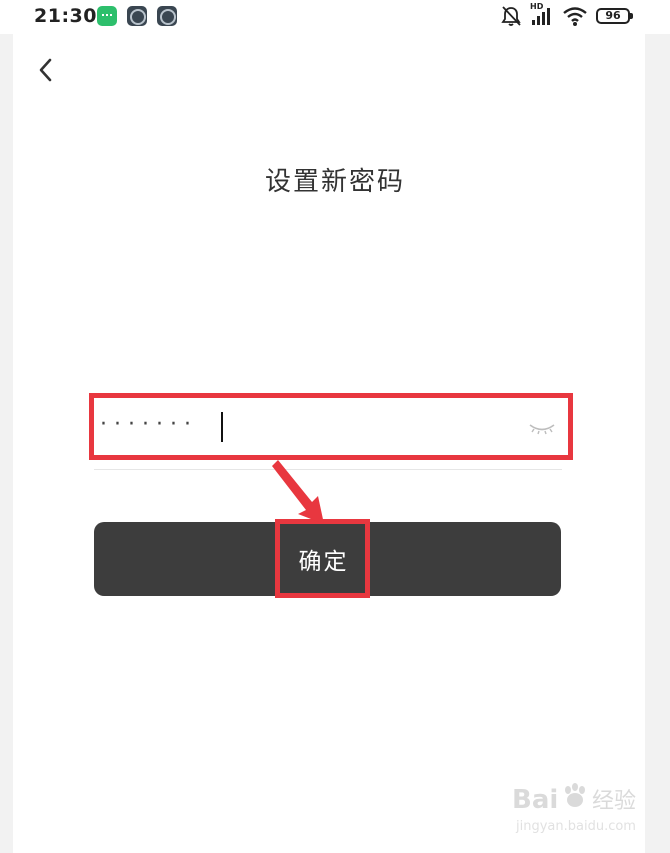 Image resolution: width=670 pixels, height=853 pixels. What do you see at coordinates (328, 469) in the screenshot?
I see `input-underline` at bounding box center [328, 469].